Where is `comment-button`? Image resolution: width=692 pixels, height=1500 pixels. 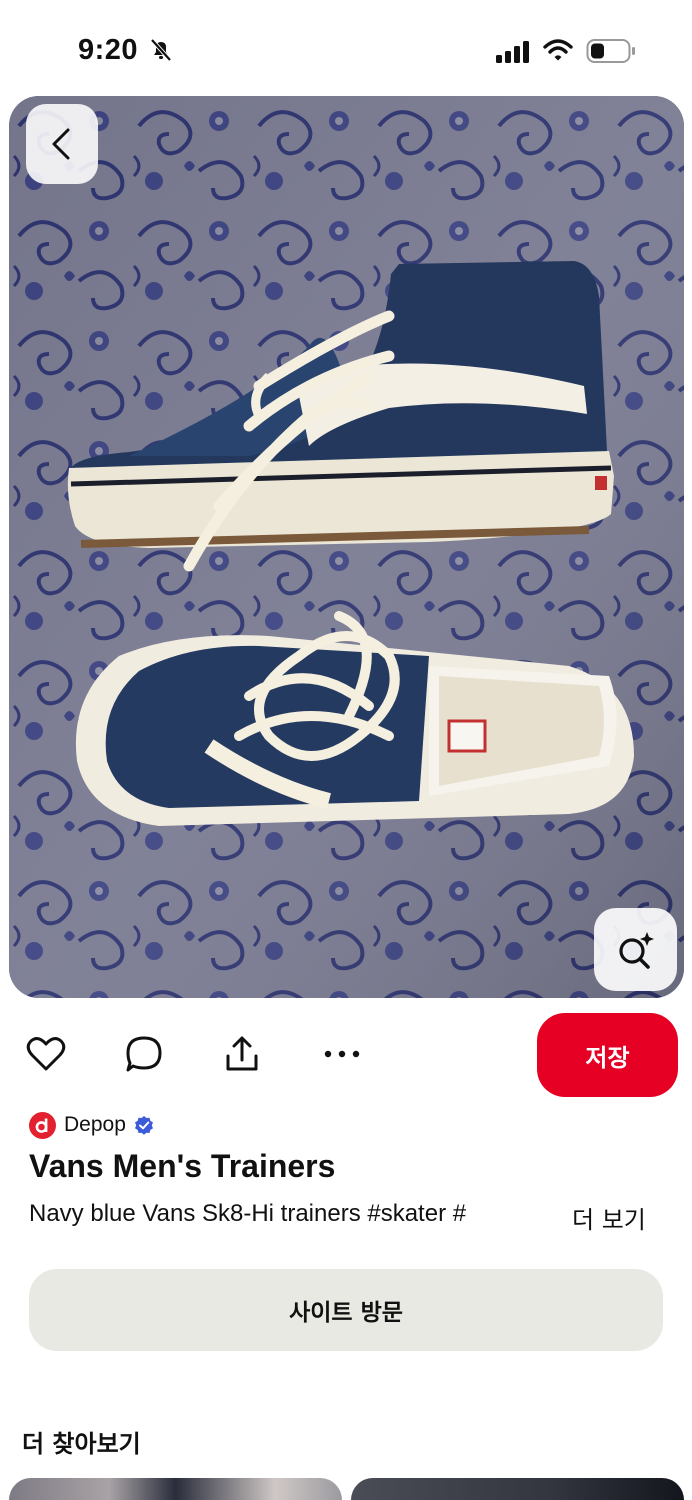
comment-button is located at coordinates (144, 1054).